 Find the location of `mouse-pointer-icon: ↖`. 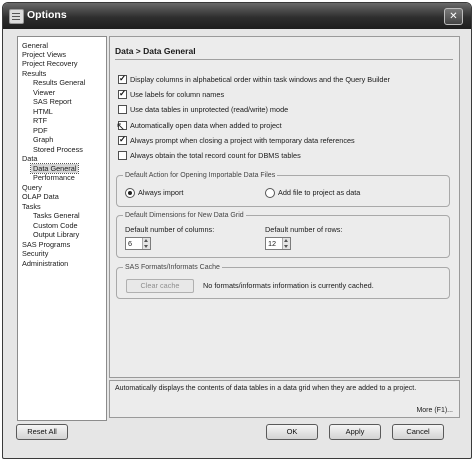

mouse-pointer-icon: ↖ is located at coordinates (121, 127).